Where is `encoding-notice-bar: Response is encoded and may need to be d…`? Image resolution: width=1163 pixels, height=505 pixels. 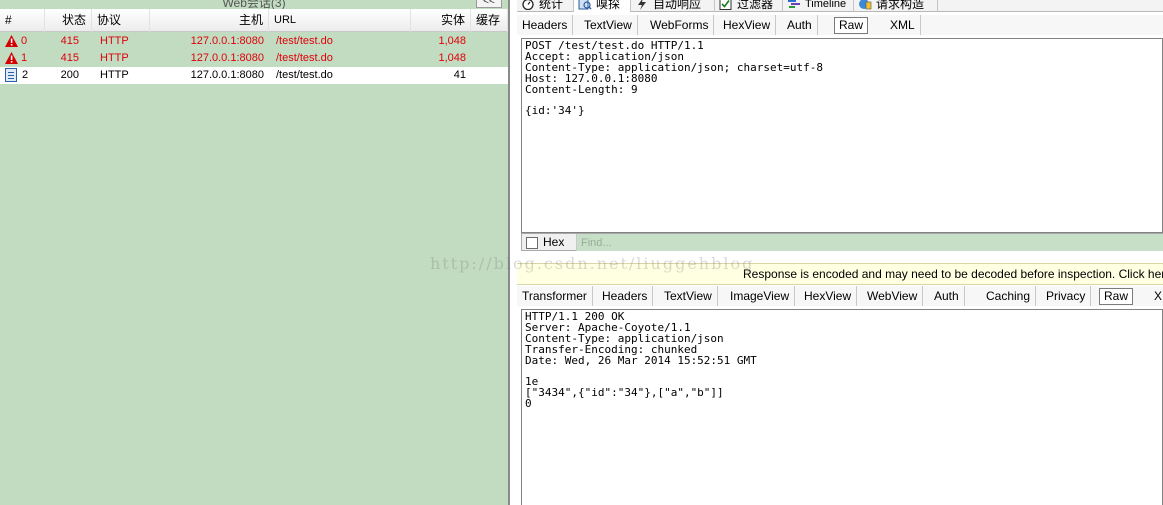 encoding-notice-bar: Response is encoded and may need to be d… is located at coordinates (840, 274).